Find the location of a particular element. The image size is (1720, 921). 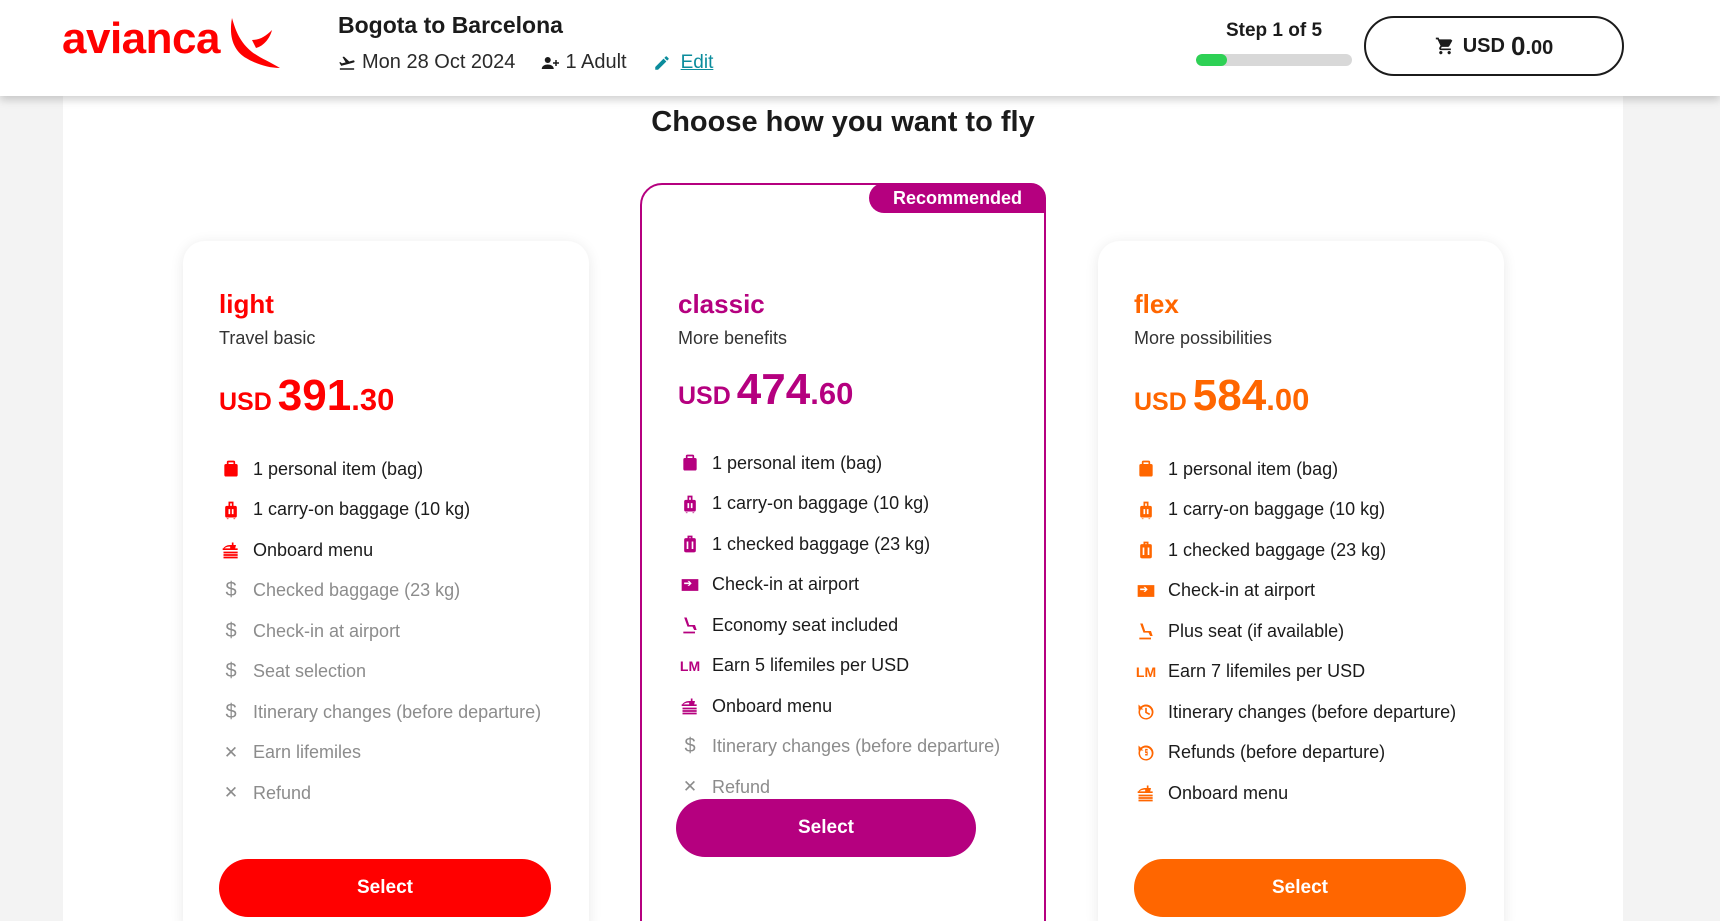

feature-item: Plus seat (if available) is located at coordinates (1309, 631).